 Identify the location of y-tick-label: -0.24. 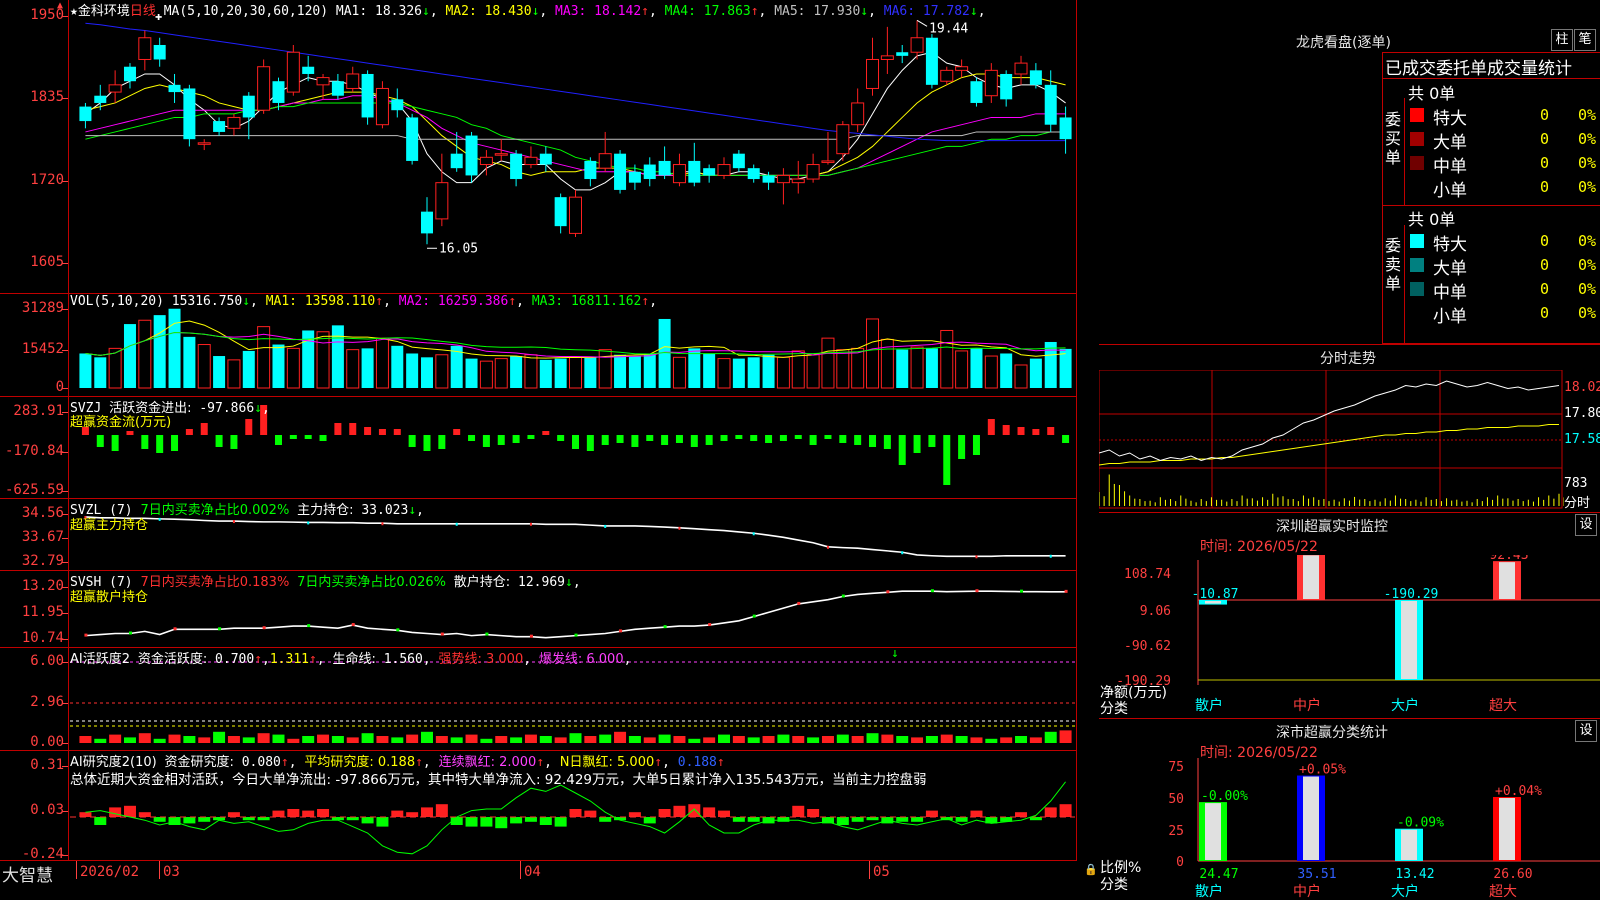
(42, 854).